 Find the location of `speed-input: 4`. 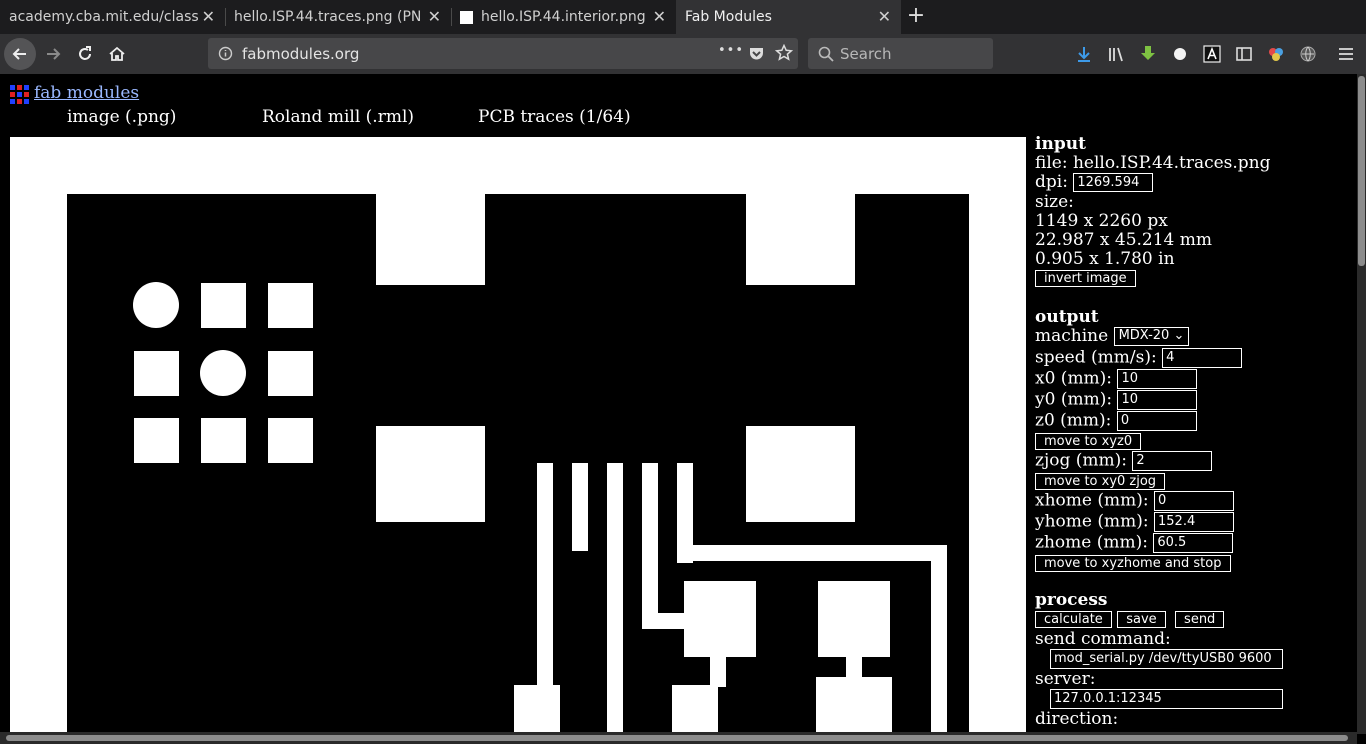

speed-input: 4 is located at coordinates (1202, 358).